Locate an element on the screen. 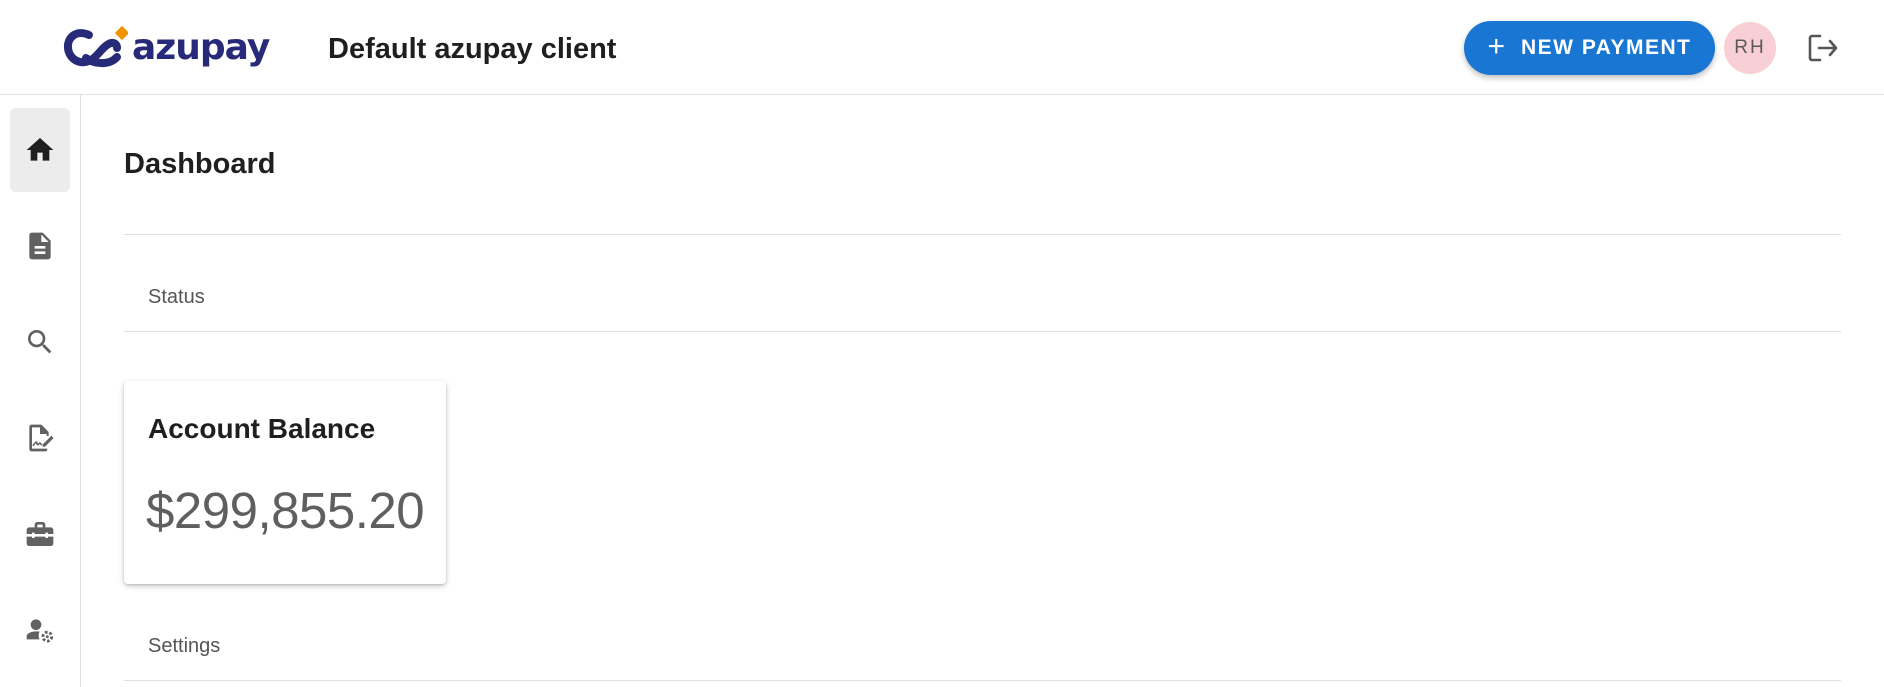 This screenshot has width=1884, height=687. logout-icon is located at coordinates (1823, 48).